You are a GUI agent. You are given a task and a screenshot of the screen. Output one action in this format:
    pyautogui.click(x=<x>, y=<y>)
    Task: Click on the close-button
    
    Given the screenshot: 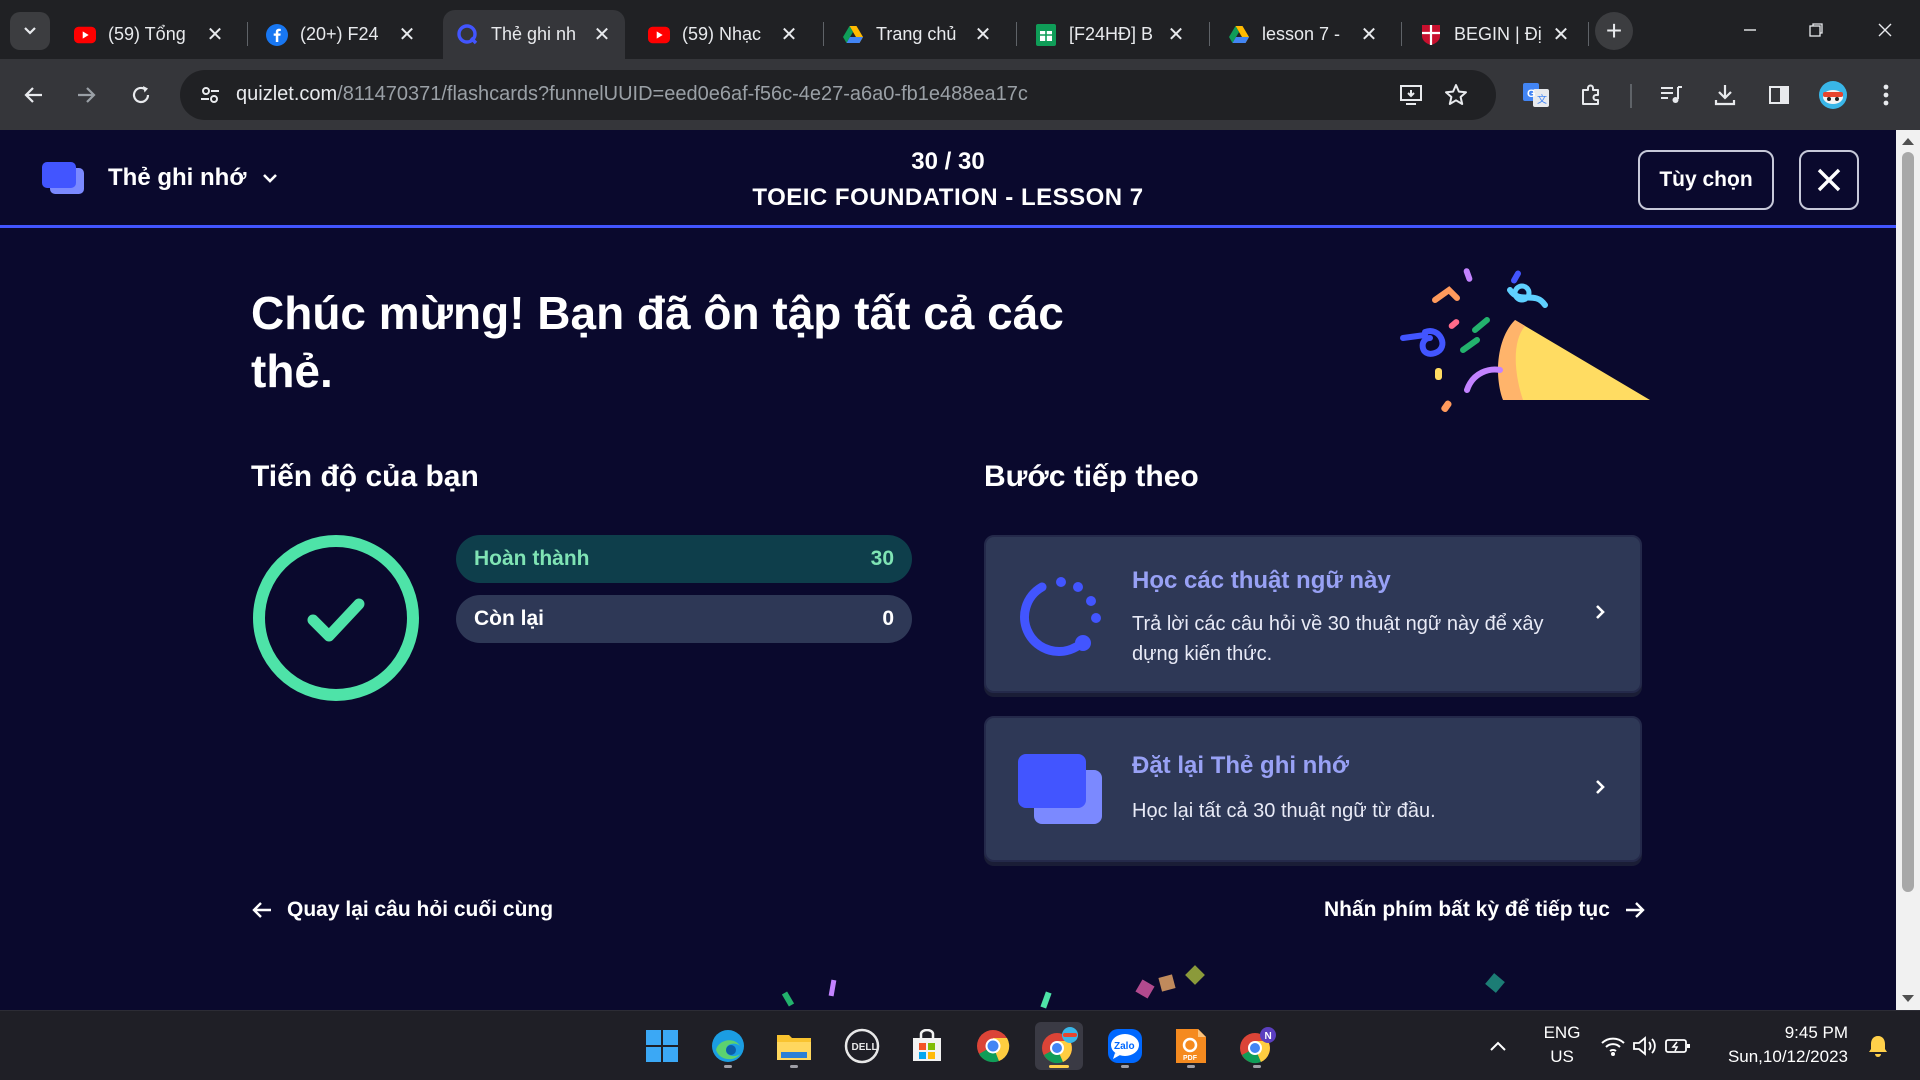 What is the action you would take?
    pyautogui.click(x=1829, y=180)
    